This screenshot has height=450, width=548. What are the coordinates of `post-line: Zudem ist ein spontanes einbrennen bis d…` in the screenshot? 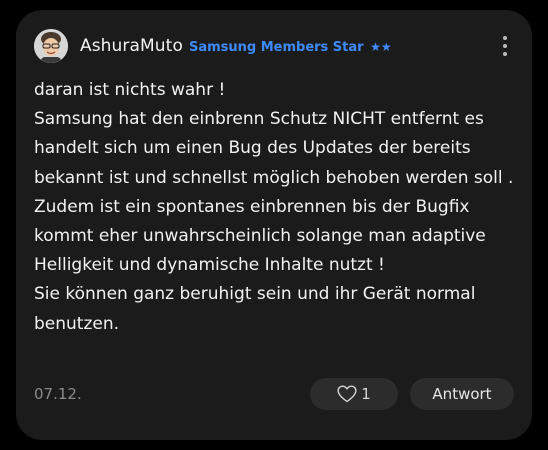 It's located at (260, 236).